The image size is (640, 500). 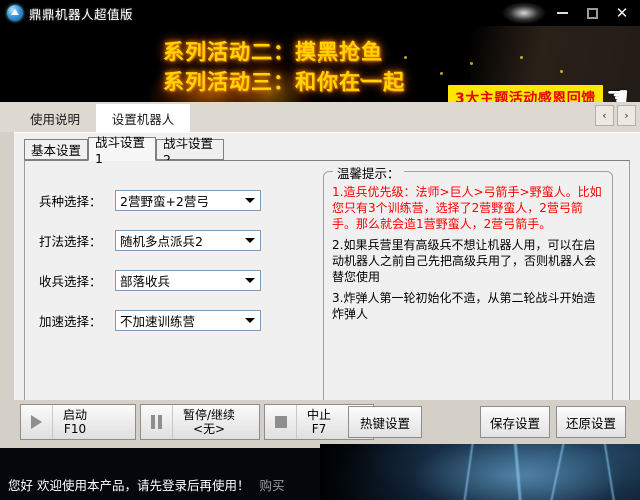 I want to click on tab-label: 设置机器人, so click(x=143, y=119).